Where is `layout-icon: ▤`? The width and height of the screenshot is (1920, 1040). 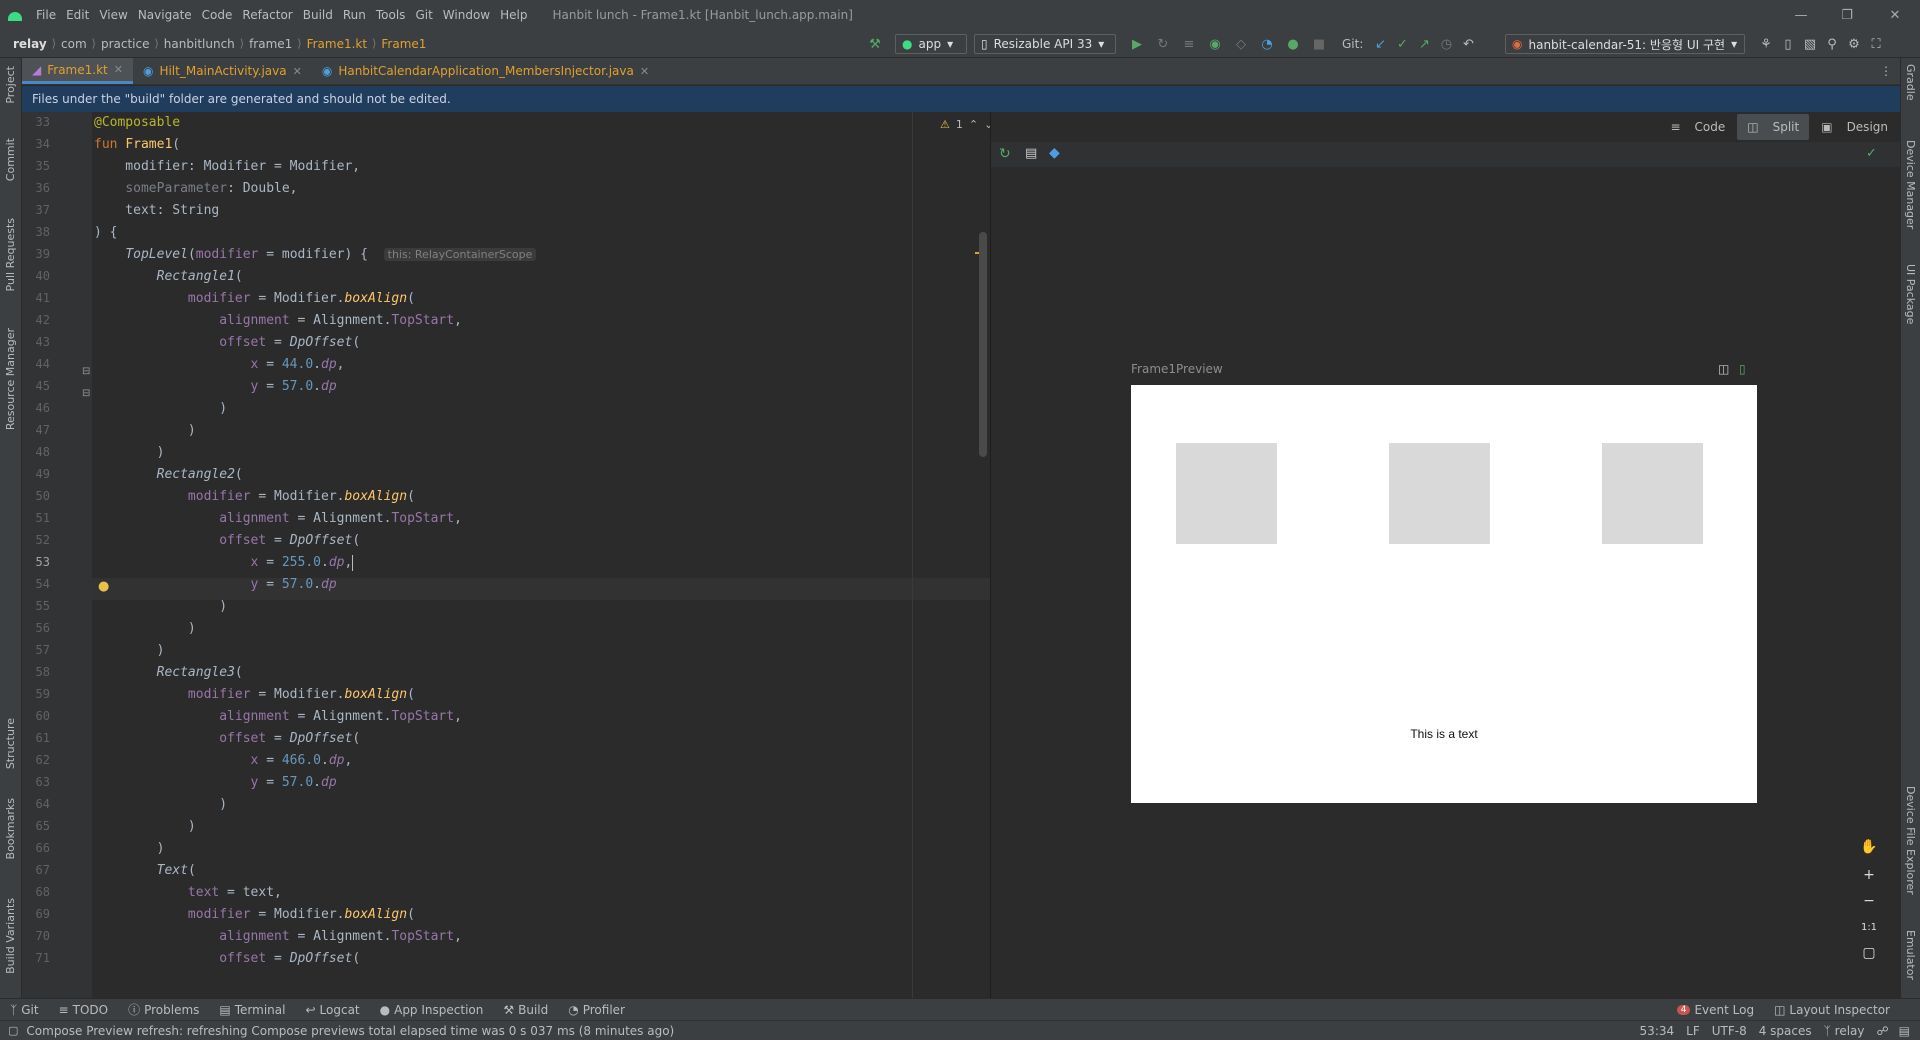 layout-icon: ▤ is located at coordinates (1031, 153).